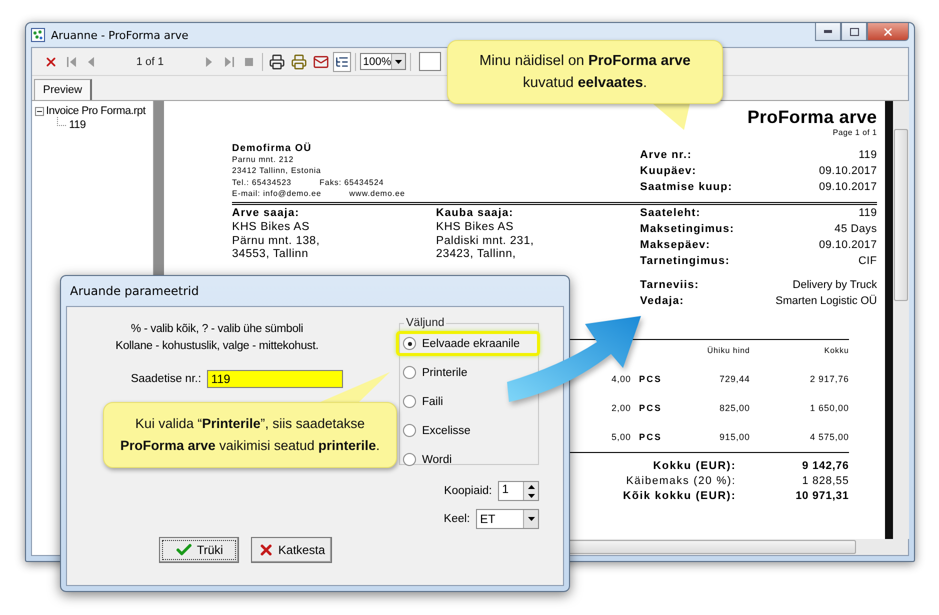  Describe the element at coordinates (854, 132) in the screenshot. I see `page-number: Page 1 of 1` at that location.